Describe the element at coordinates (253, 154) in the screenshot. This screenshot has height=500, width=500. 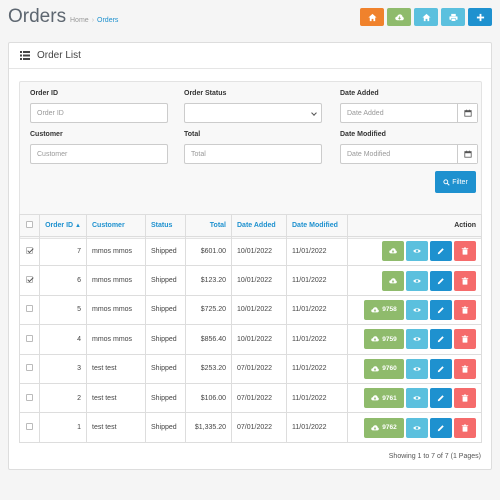
I see `total-input: Total` at that location.